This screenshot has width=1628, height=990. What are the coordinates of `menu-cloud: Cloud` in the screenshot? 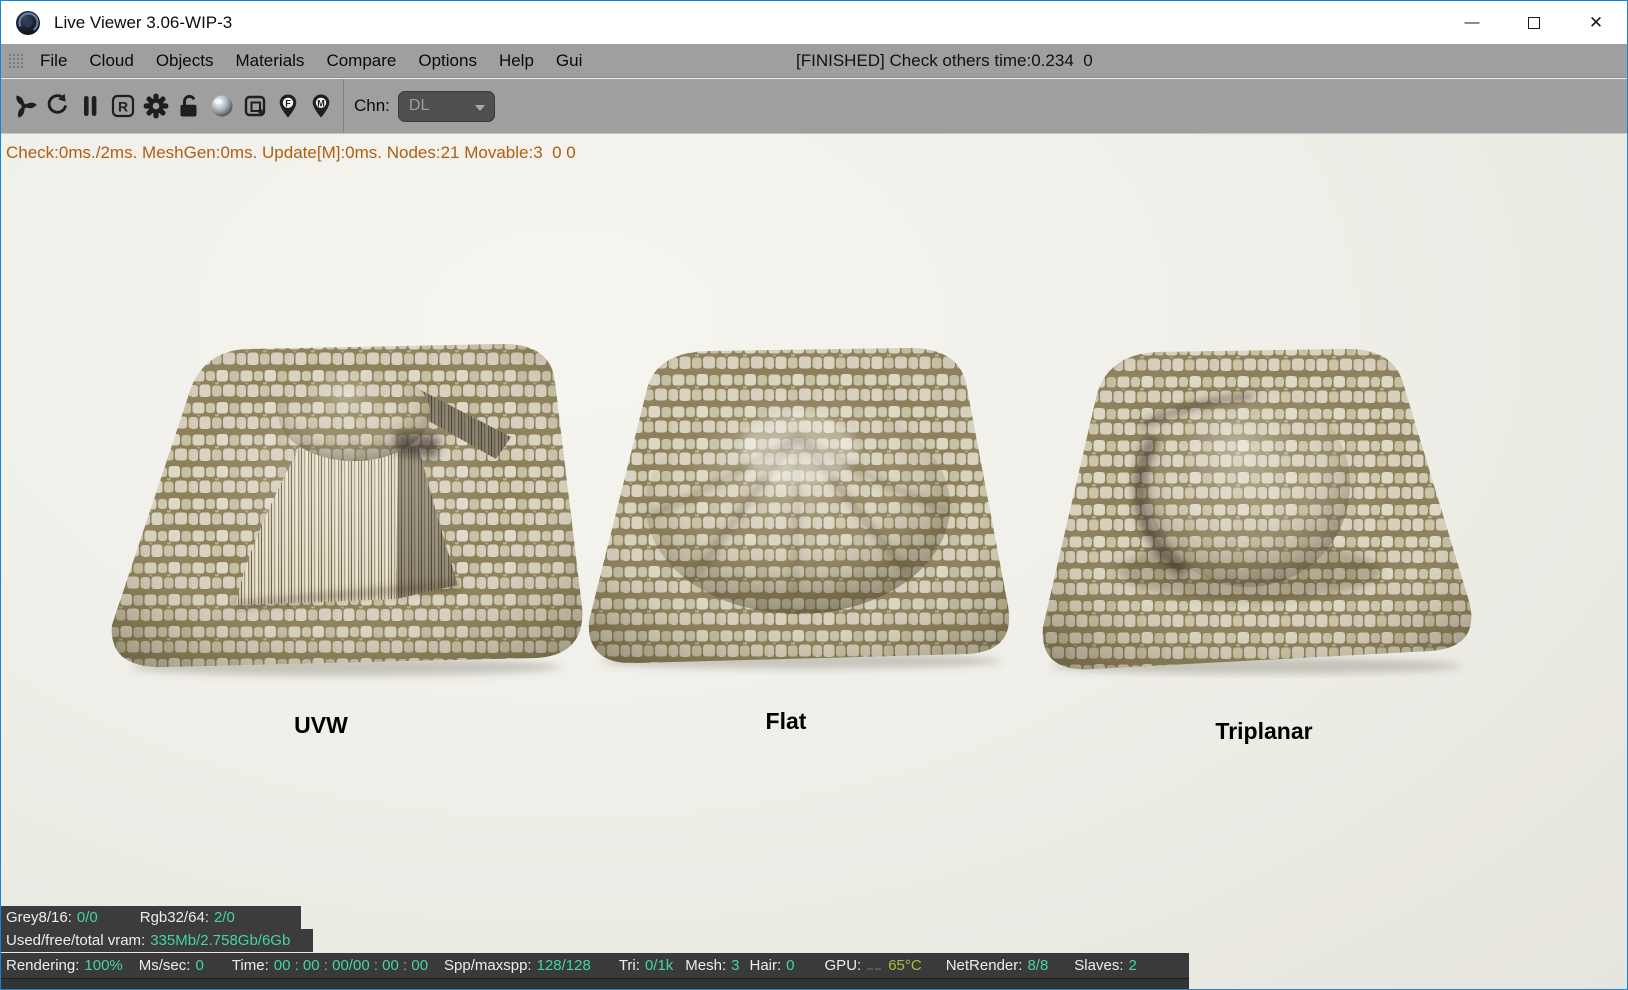 It's located at (111, 61).